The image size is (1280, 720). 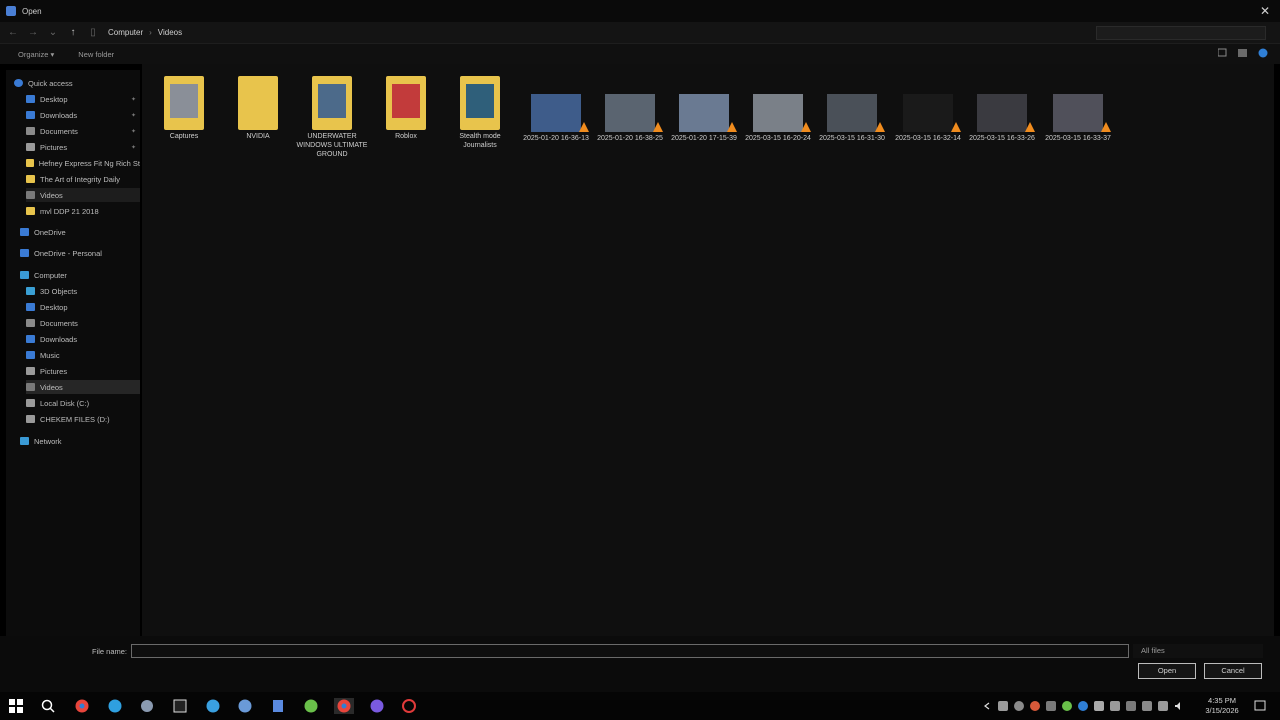 I want to click on file-type-filter-label: All files, so click(x=1153, y=650).